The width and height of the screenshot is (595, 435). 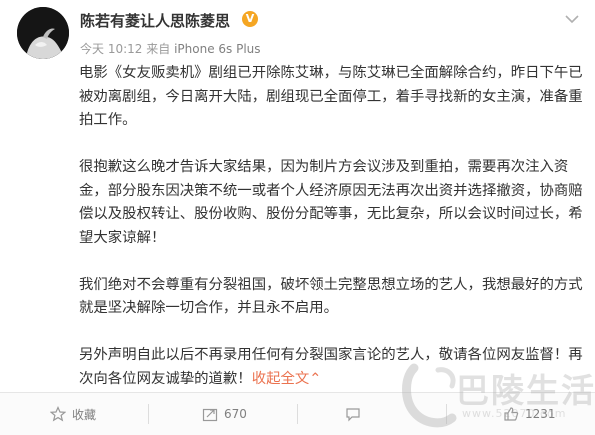 What do you see at coordinates (84, 414) in the screenshot?
I see `favorite-label: 收藏` at bounding box center [84, 414].